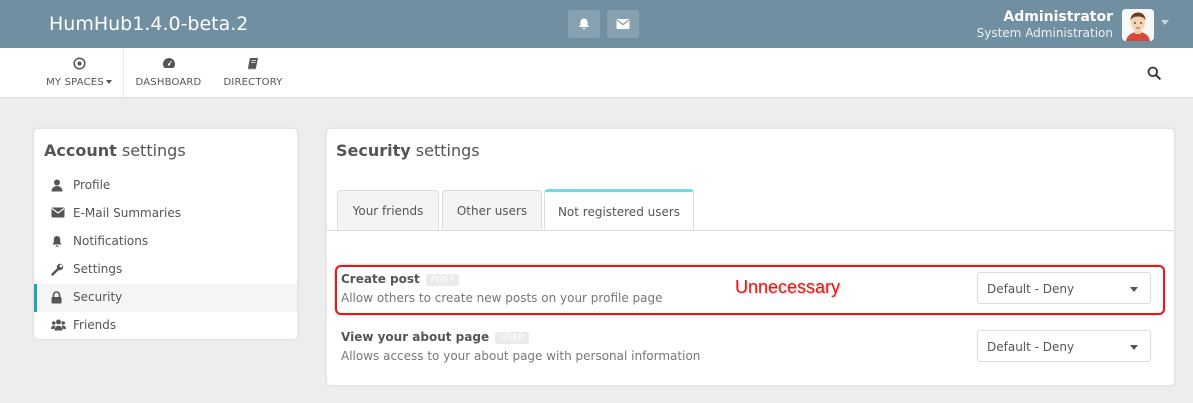  What do you see at coordinates (95, 325) in the screenshot?
I see `sidebar-item-label: Friends` at bounding box center [95, 325].